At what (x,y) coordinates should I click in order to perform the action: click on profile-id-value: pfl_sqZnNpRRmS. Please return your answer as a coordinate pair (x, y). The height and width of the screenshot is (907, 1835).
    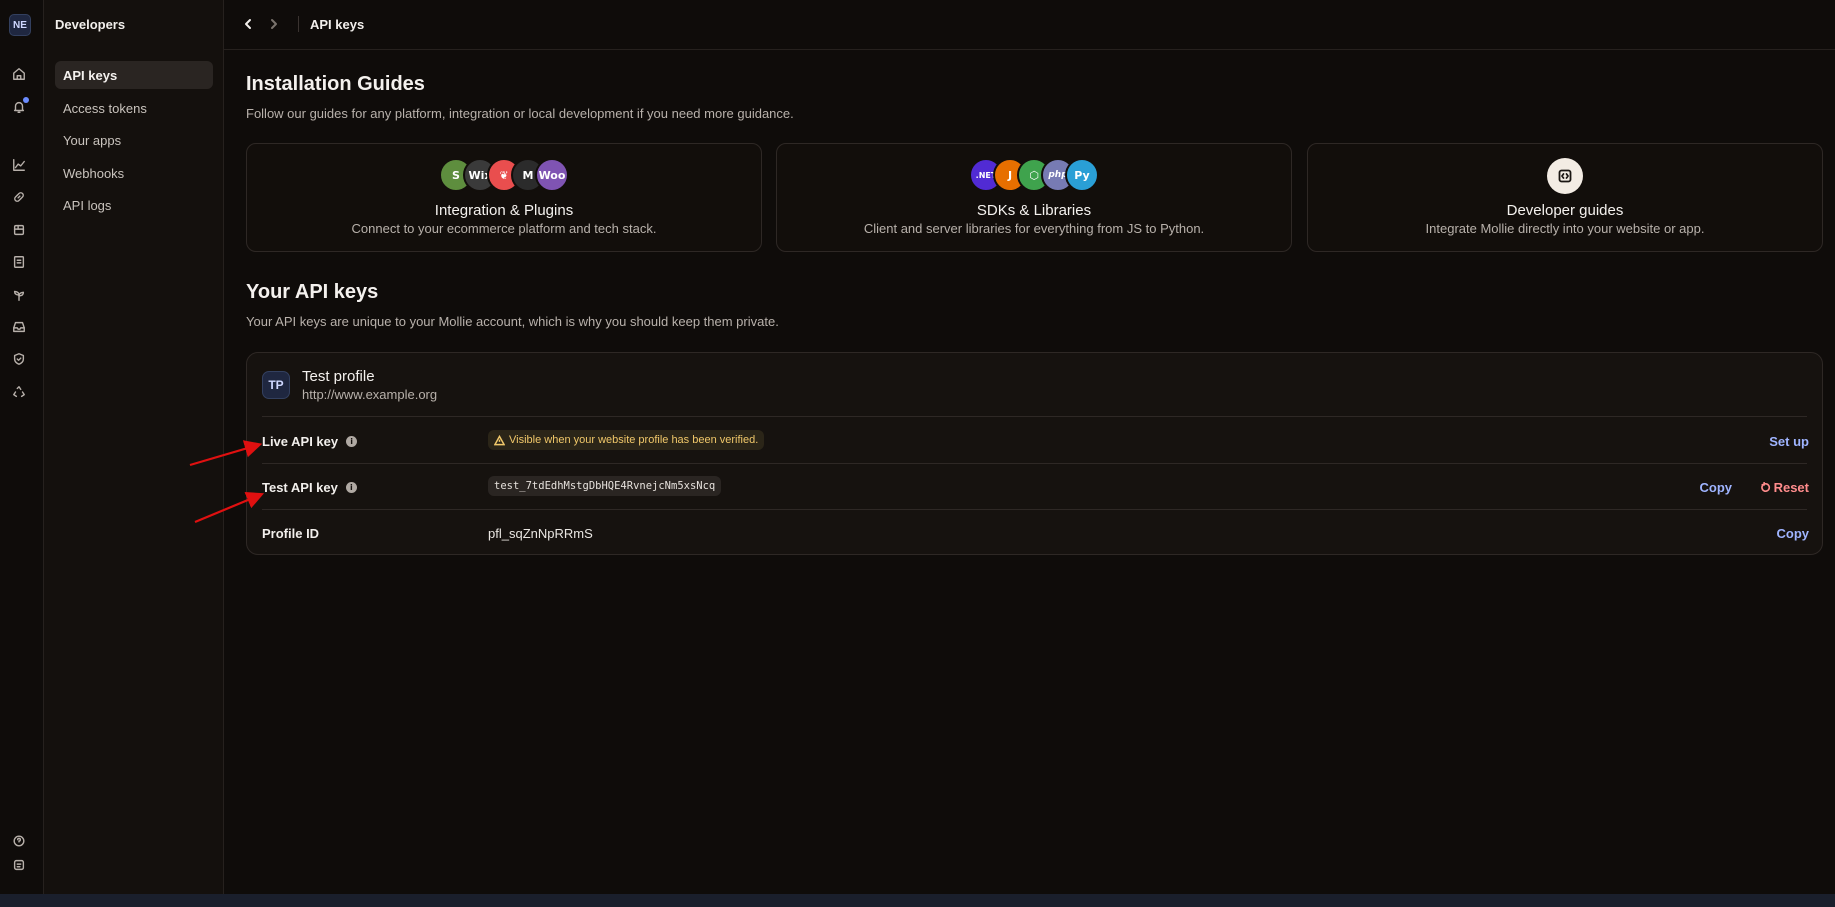
    Looking at the image, I should click on (540, 533).